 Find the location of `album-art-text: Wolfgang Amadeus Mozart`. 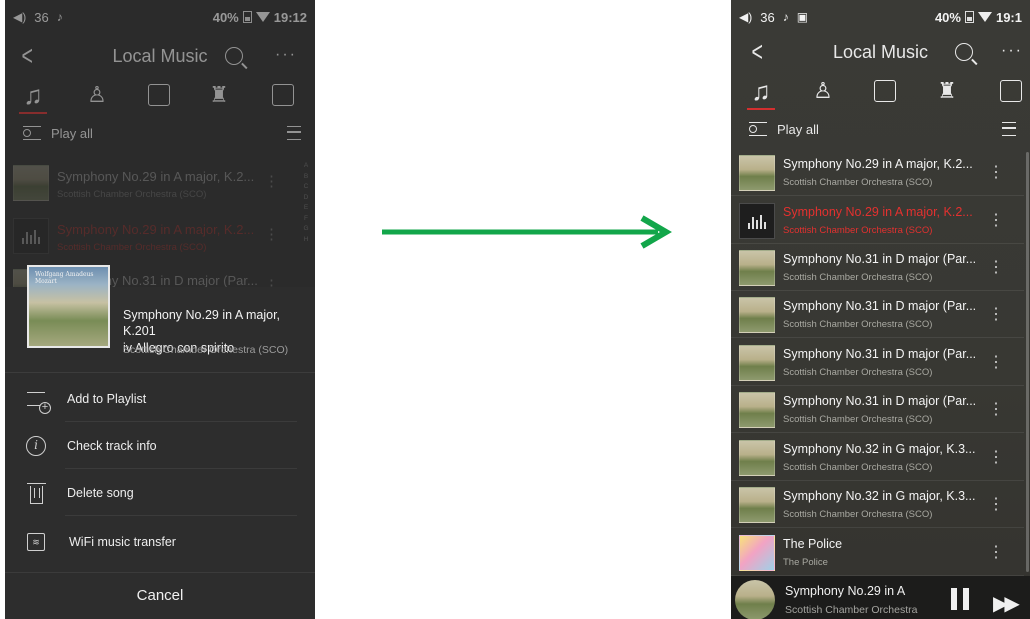

album-art-text: Wolfgang Amadeus Mozart is located at coordinates (64, 278).